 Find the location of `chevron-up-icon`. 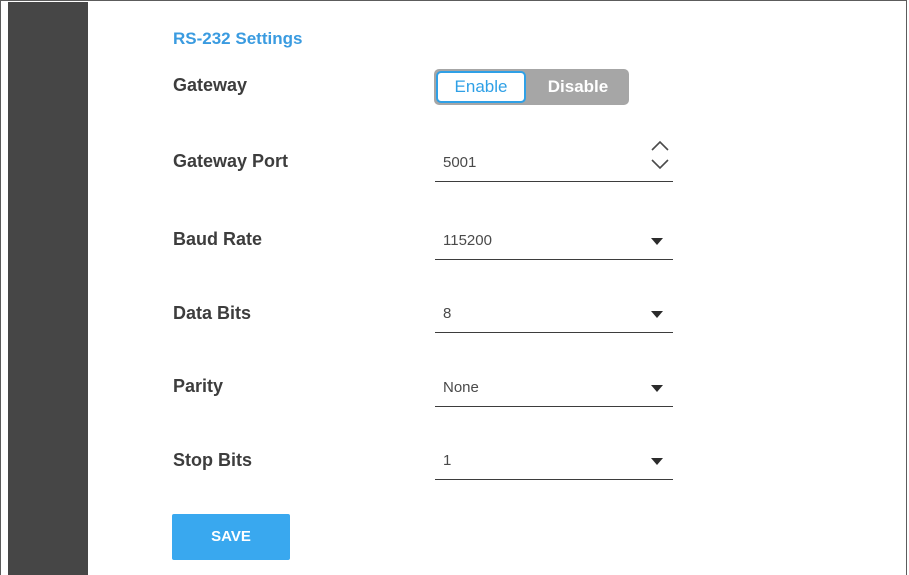

chevron-up-icon is located at coordinates (660, 145).